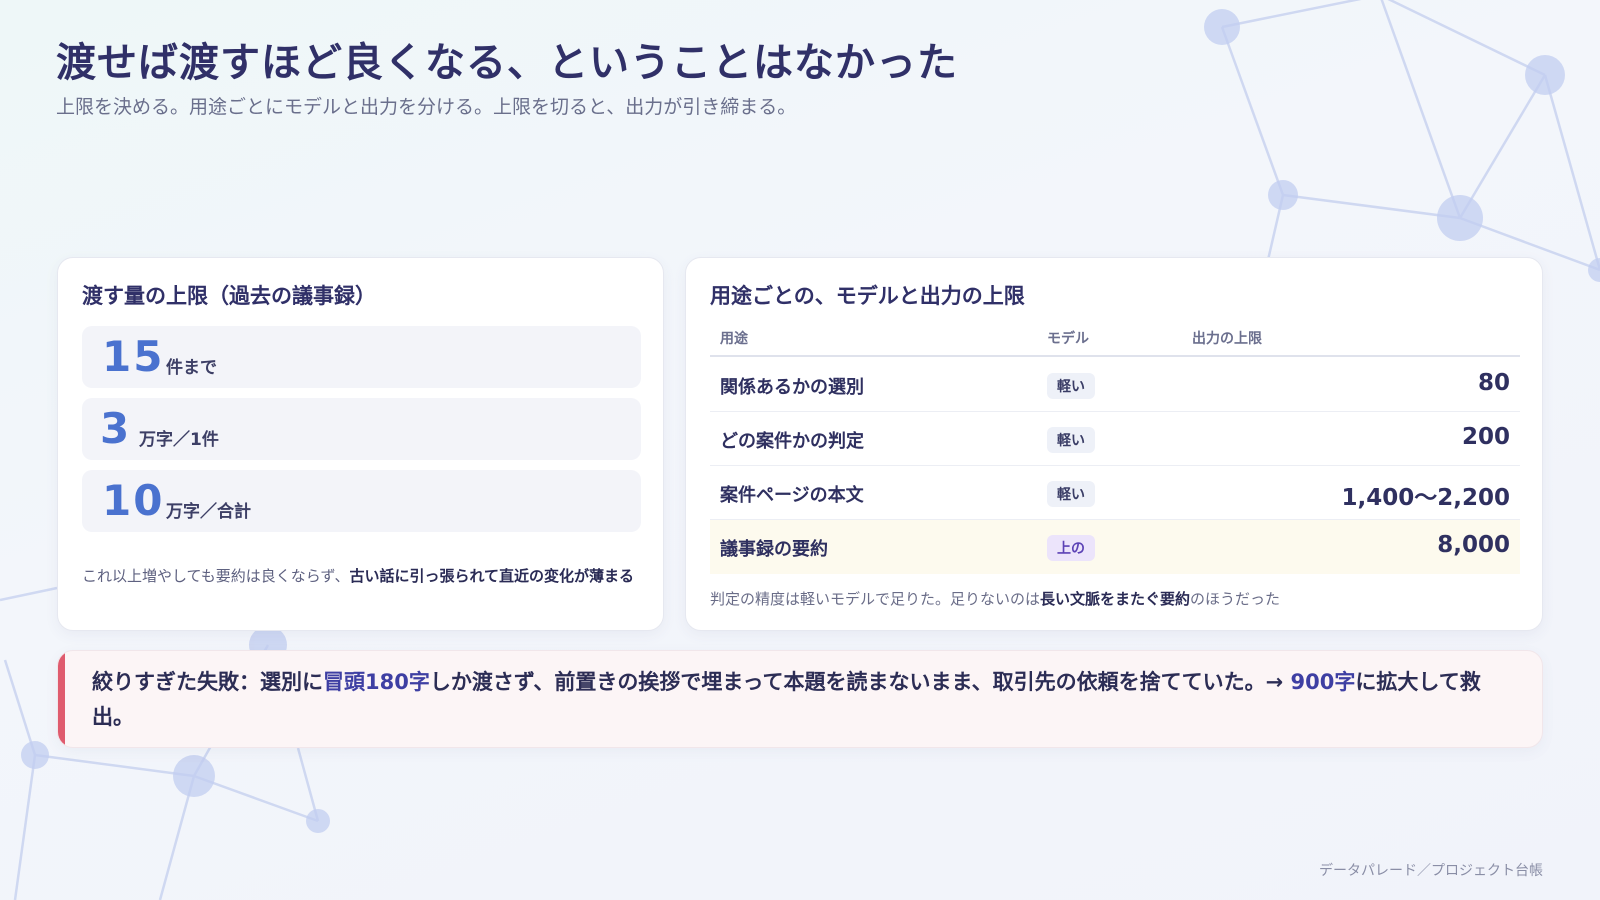  I want to click on cell-limit: 8,000, so click(1473, 545).